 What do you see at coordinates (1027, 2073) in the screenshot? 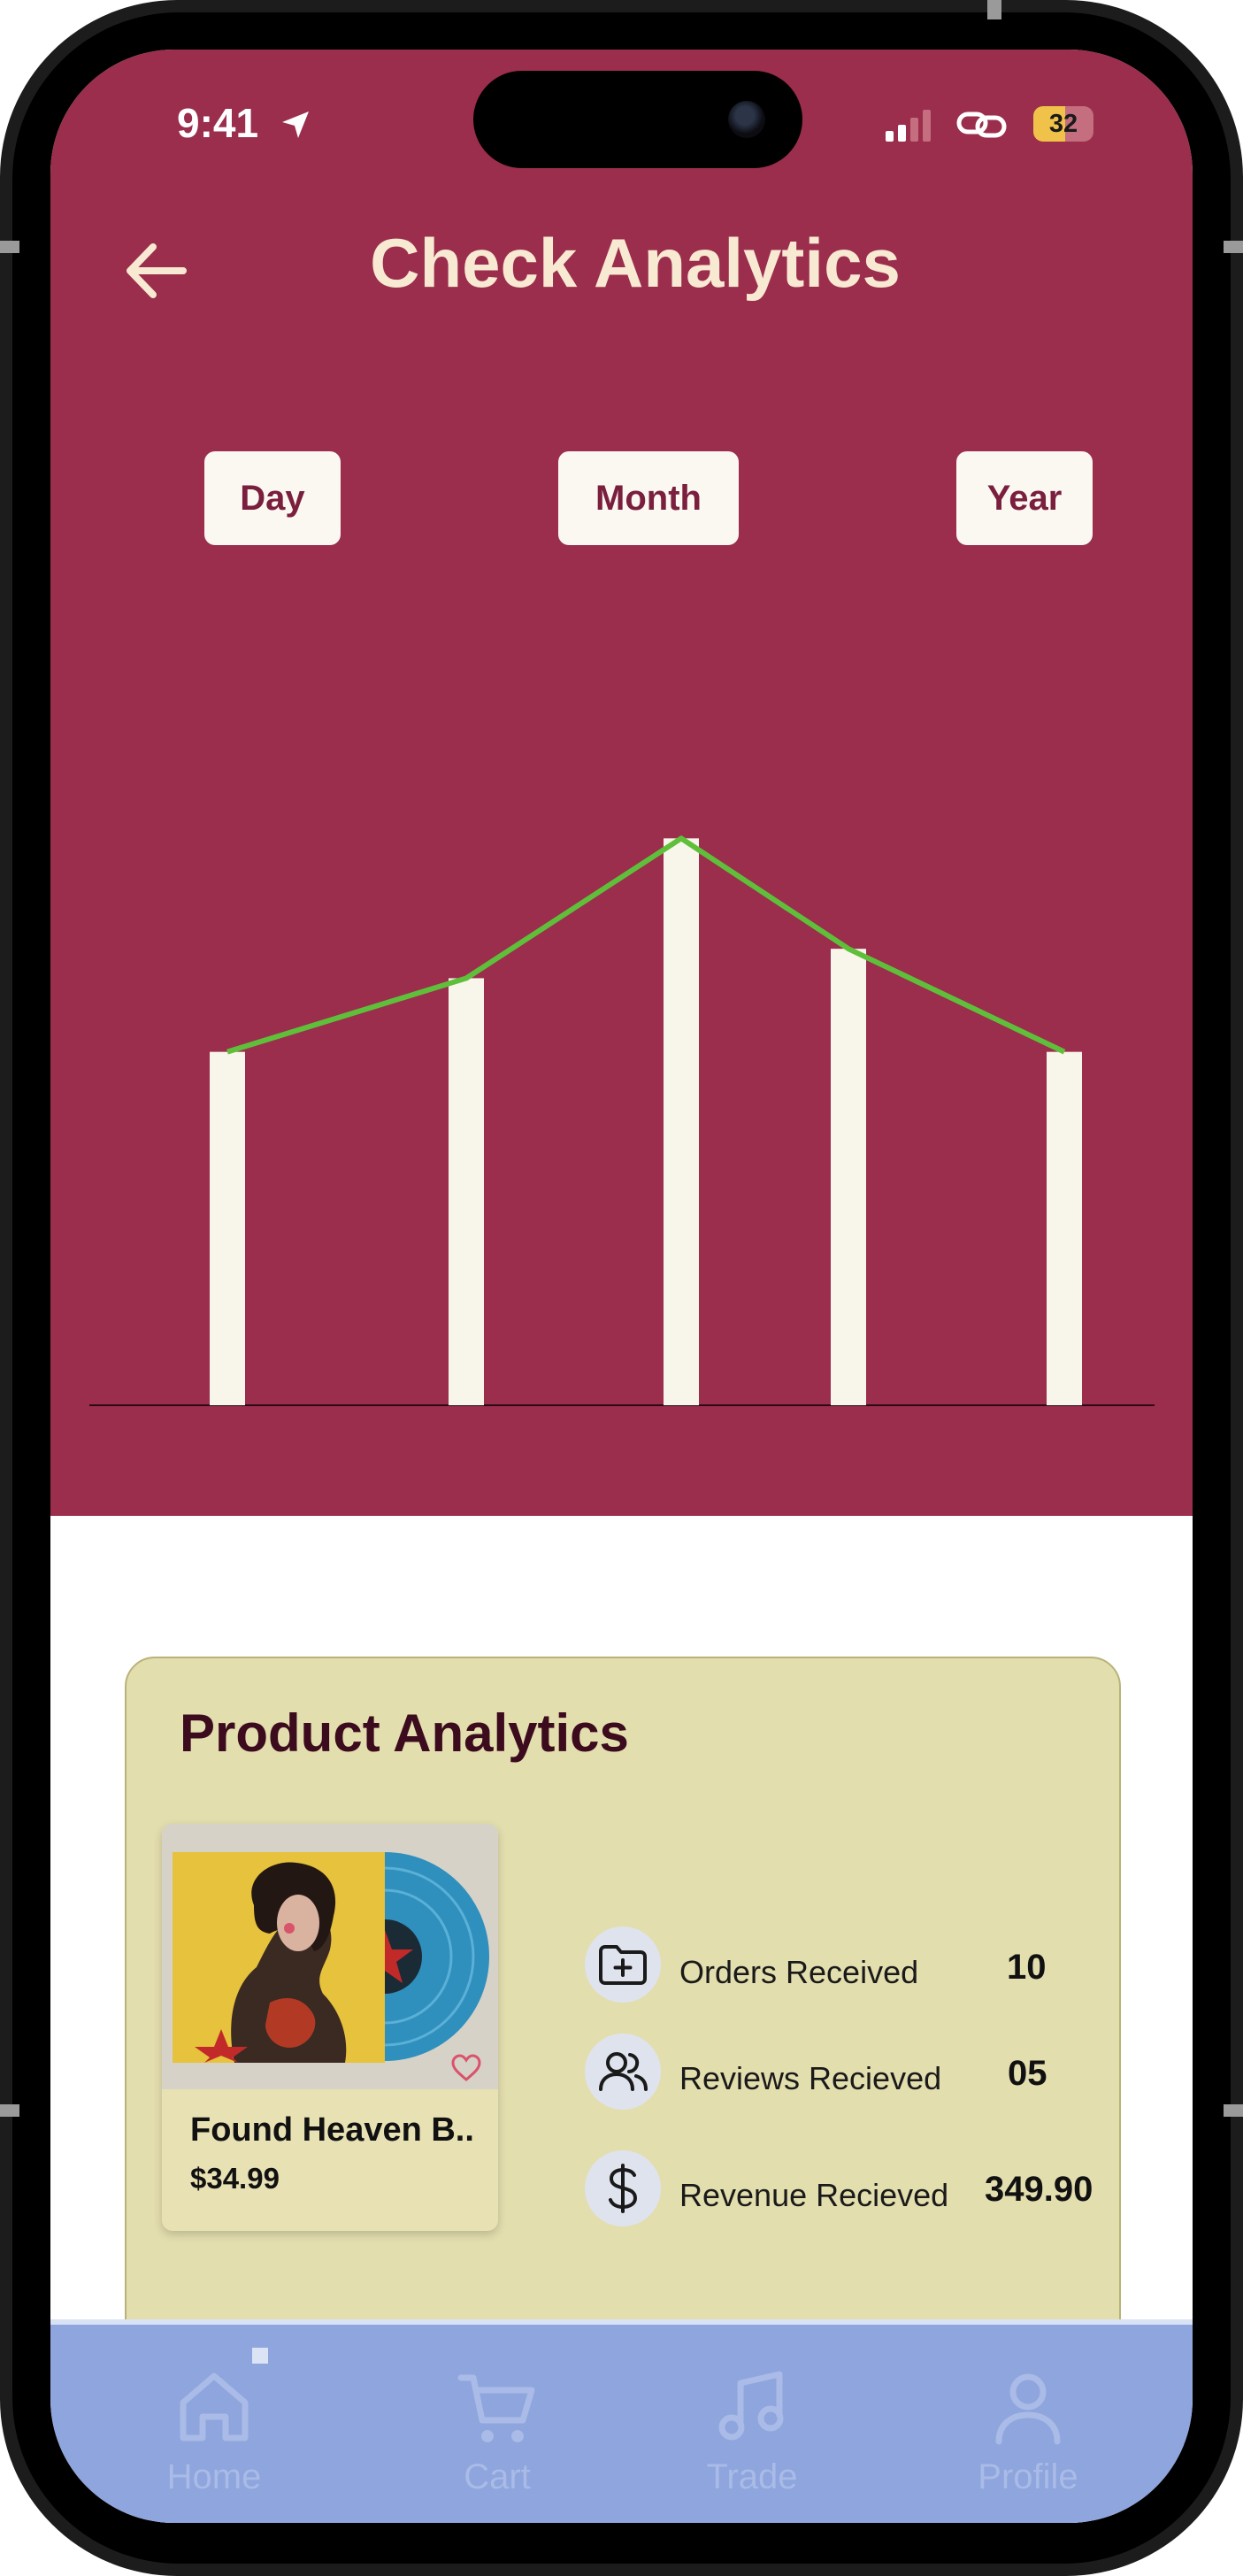
I see `reviews-value: 05` at bounding box center [1027, 2073].